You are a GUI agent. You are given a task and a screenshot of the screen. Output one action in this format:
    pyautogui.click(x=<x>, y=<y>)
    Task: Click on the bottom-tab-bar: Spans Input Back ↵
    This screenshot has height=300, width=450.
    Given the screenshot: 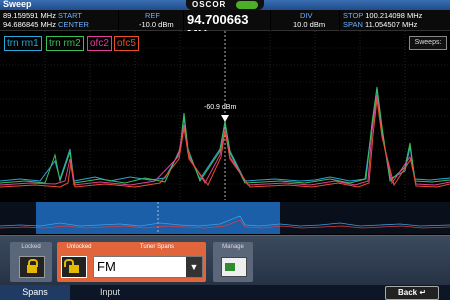 What is the action you would take?
    pyautogui.click(x=225, y=292)
    